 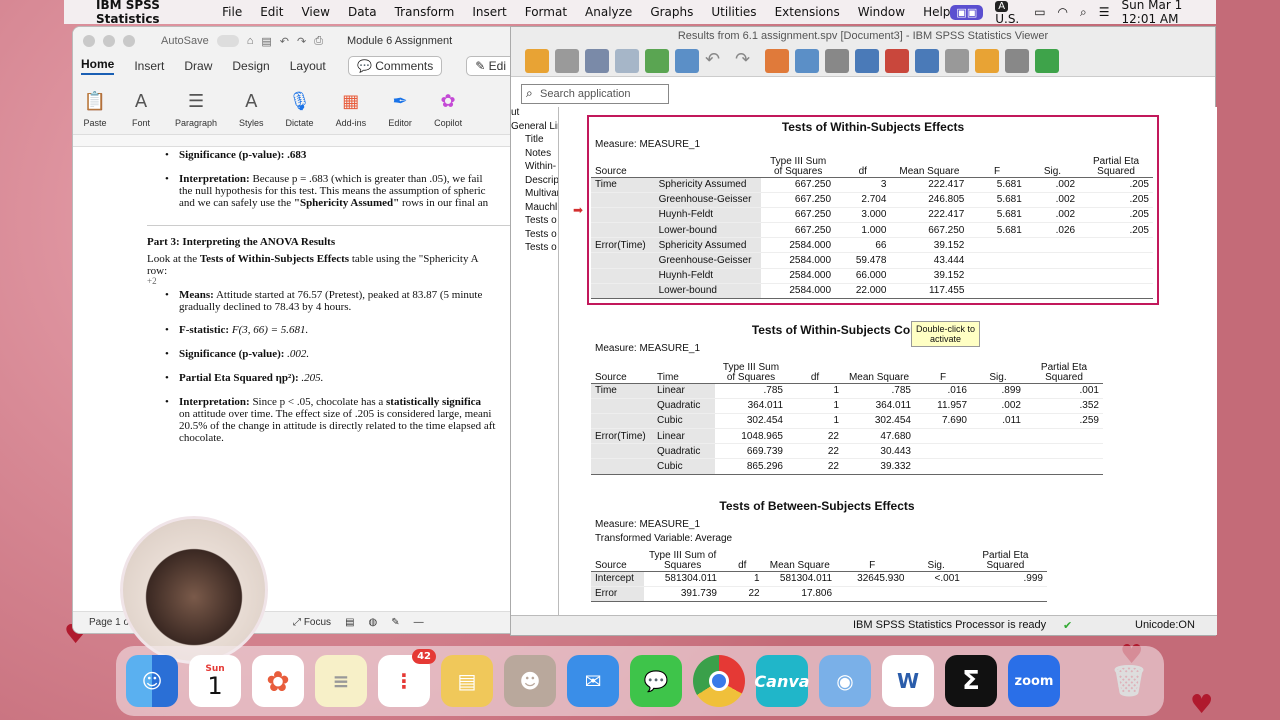 I want to click on styles-button: A Styles, so click(x=251, y=109).